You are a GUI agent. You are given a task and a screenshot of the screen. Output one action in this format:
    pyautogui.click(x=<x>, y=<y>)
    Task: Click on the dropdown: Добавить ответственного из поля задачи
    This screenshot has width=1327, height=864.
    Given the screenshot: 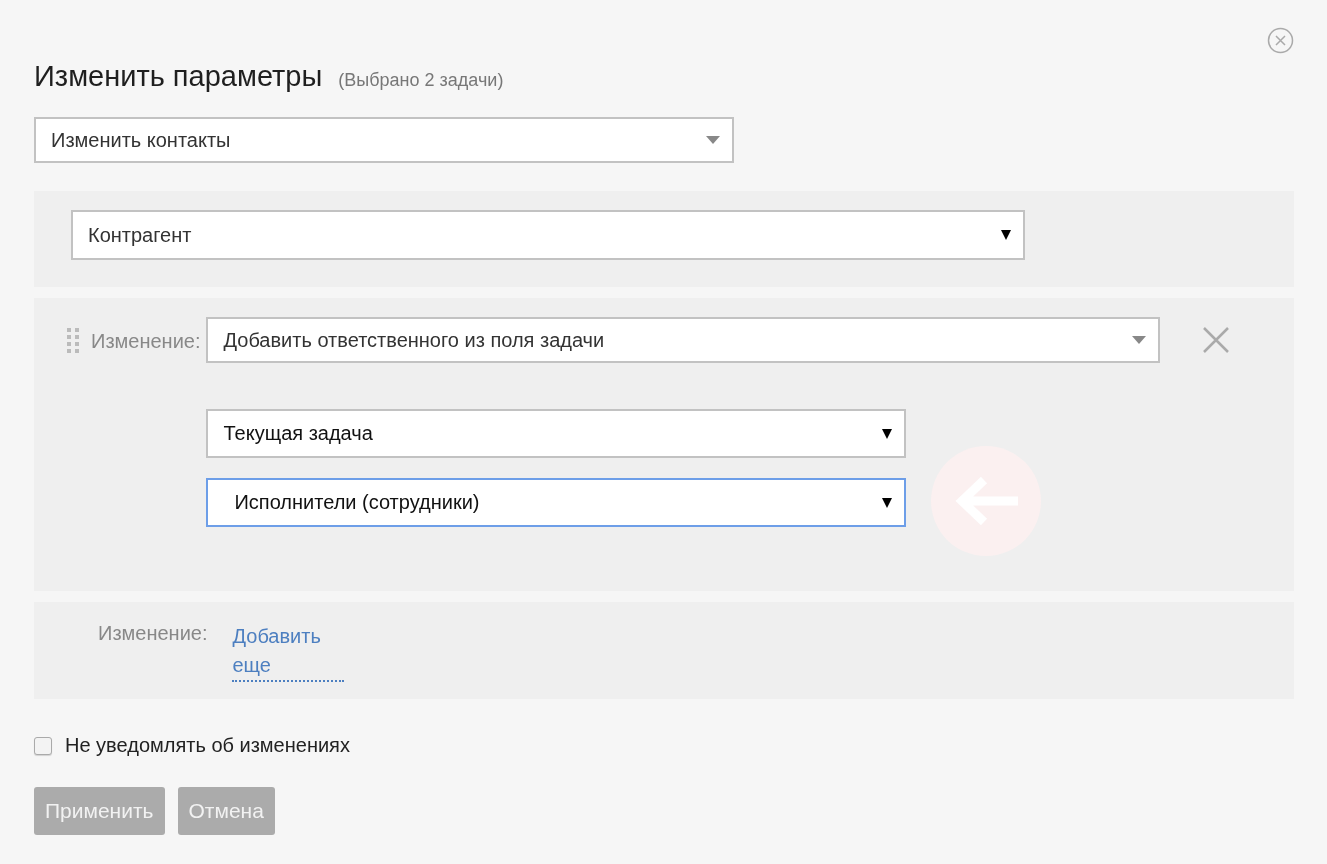 What is the action you would take?
    pyautogui.click(x=683, y=340)
    